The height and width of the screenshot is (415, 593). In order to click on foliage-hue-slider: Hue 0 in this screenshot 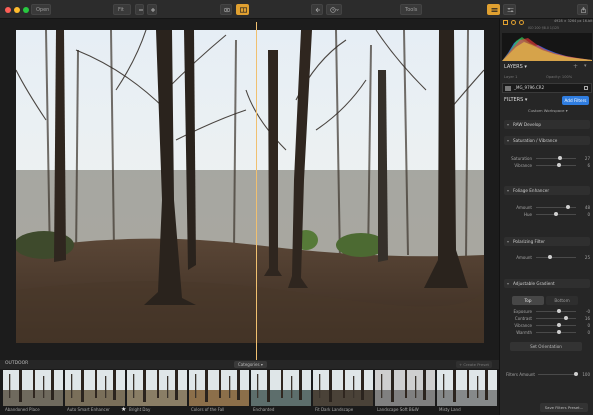, I will do `click(547, 214)`.